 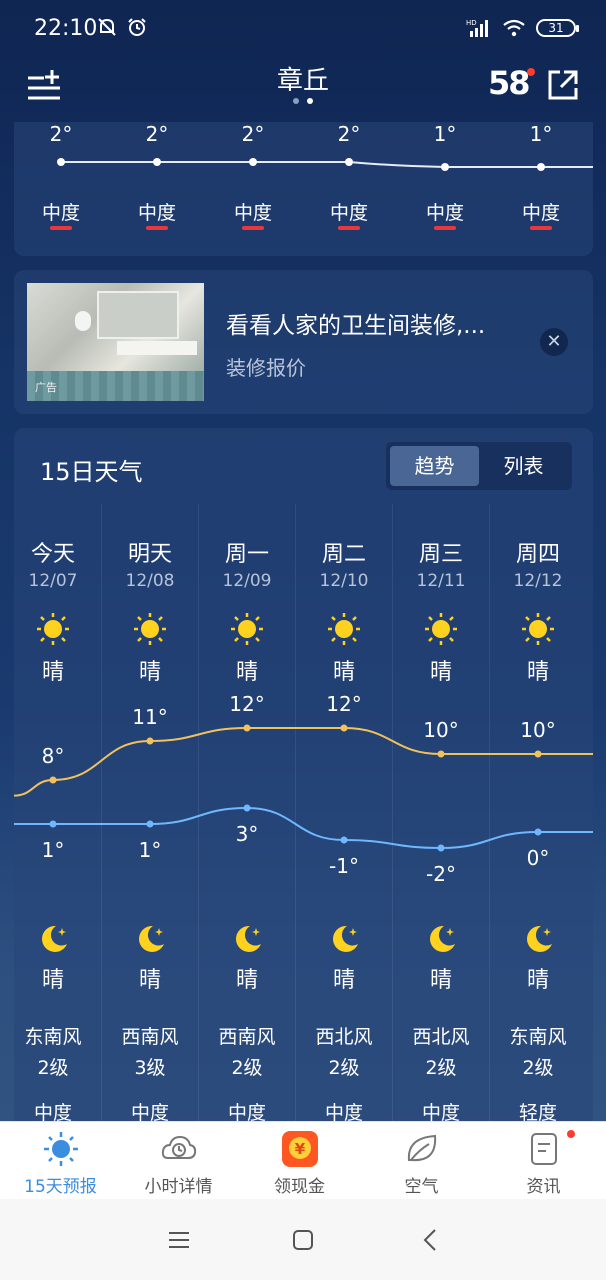 I want to click on mute-bell-icon, so click(x=107, y=27).